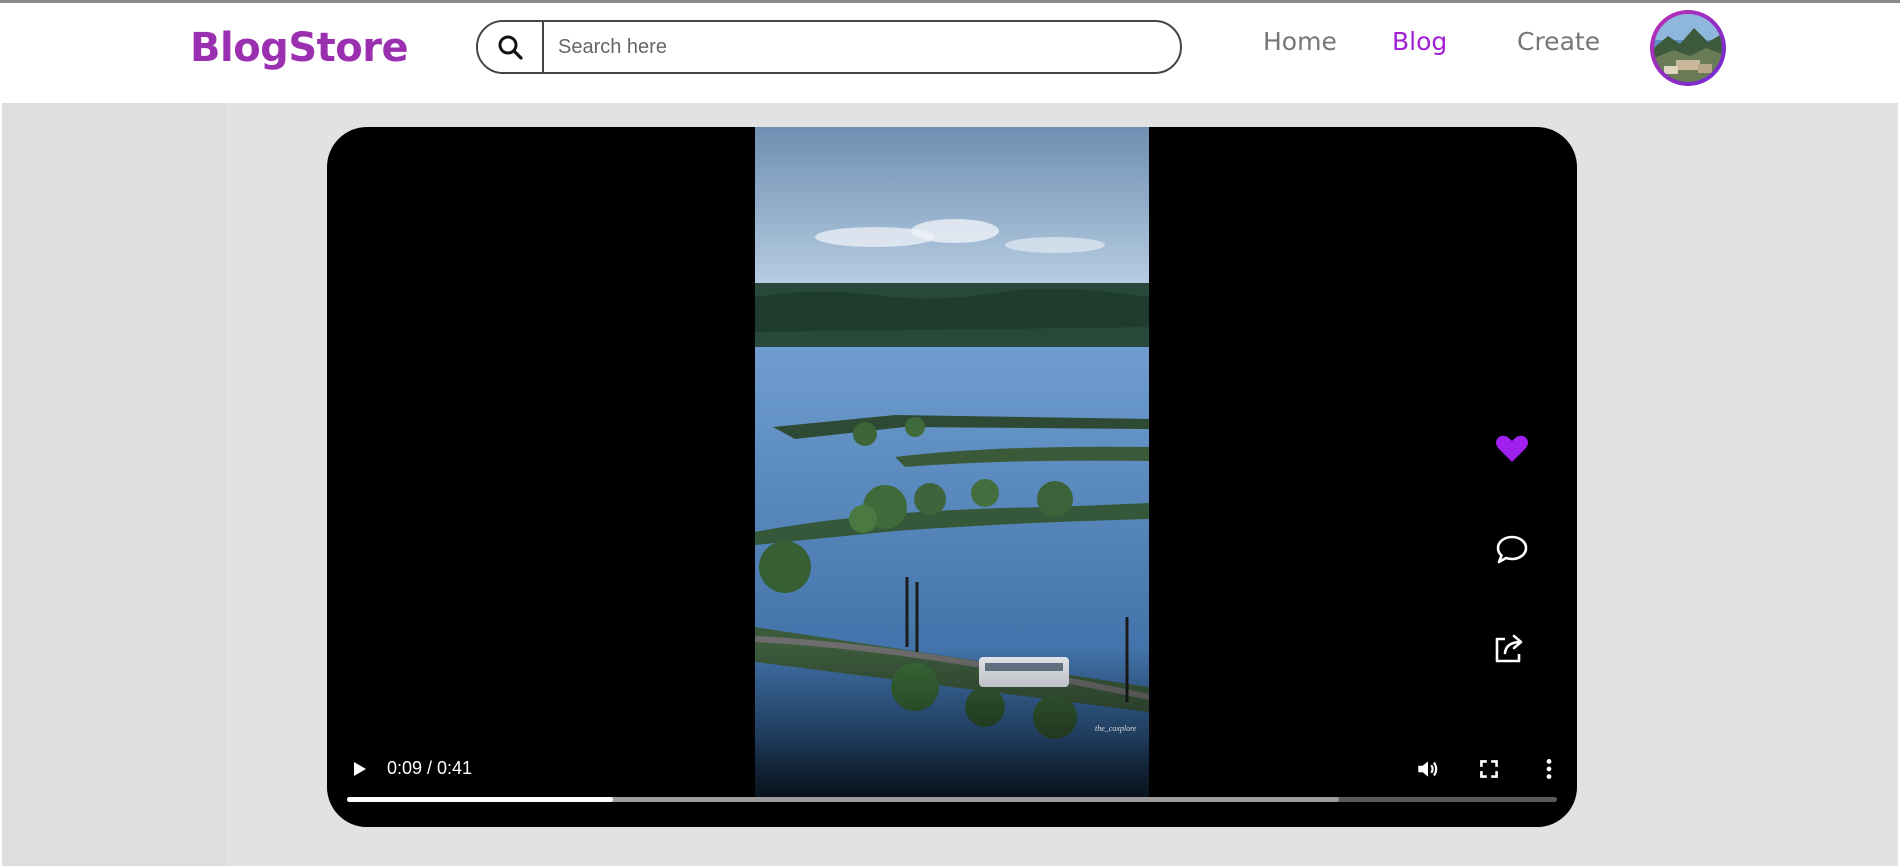 Image resolution: width=1900 pixels, height=868 pixels. Describe the element at coordinates (430, 768) in the screenshot. I see `video-time: 0:09 / 0:41` at that location.